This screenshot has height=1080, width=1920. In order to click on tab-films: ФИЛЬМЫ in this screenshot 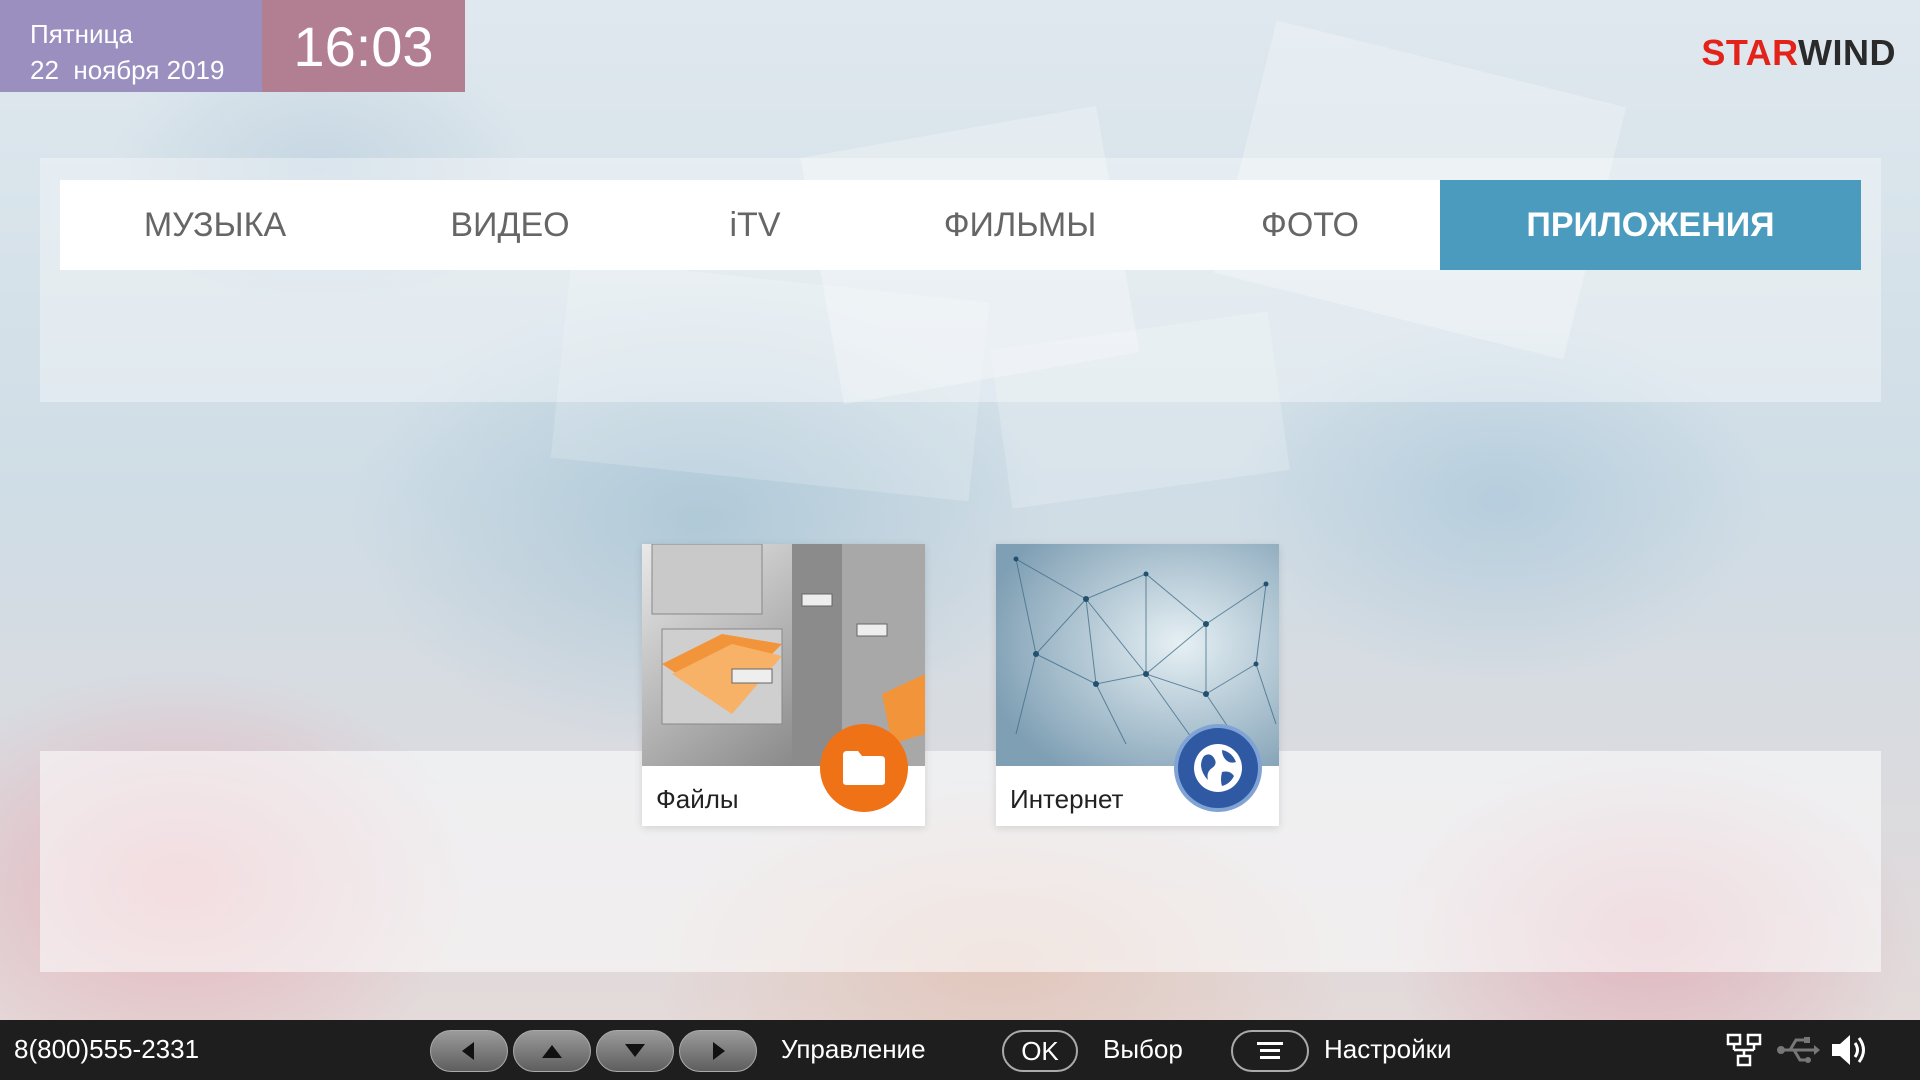, I will do `click(1020, 225)`.